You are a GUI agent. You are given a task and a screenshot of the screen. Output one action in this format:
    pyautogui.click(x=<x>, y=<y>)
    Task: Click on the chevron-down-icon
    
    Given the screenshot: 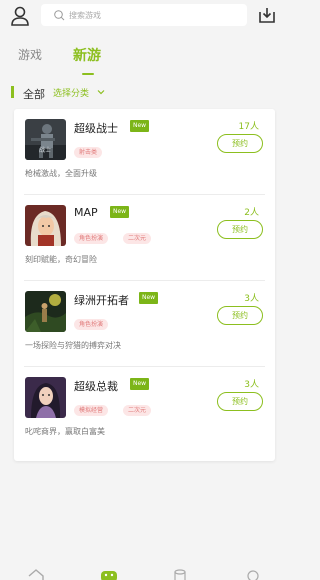 What is the action you would take?
    pyautogui.click(x=101, y=92)
    